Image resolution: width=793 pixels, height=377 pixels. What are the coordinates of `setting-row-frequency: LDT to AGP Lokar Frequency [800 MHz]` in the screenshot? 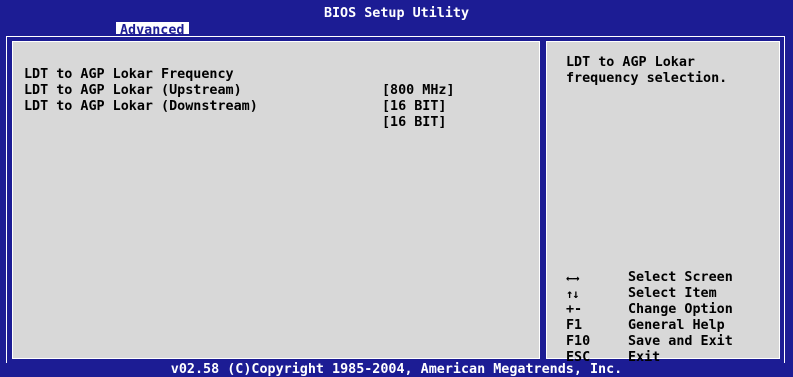 It's located at (239, 74).